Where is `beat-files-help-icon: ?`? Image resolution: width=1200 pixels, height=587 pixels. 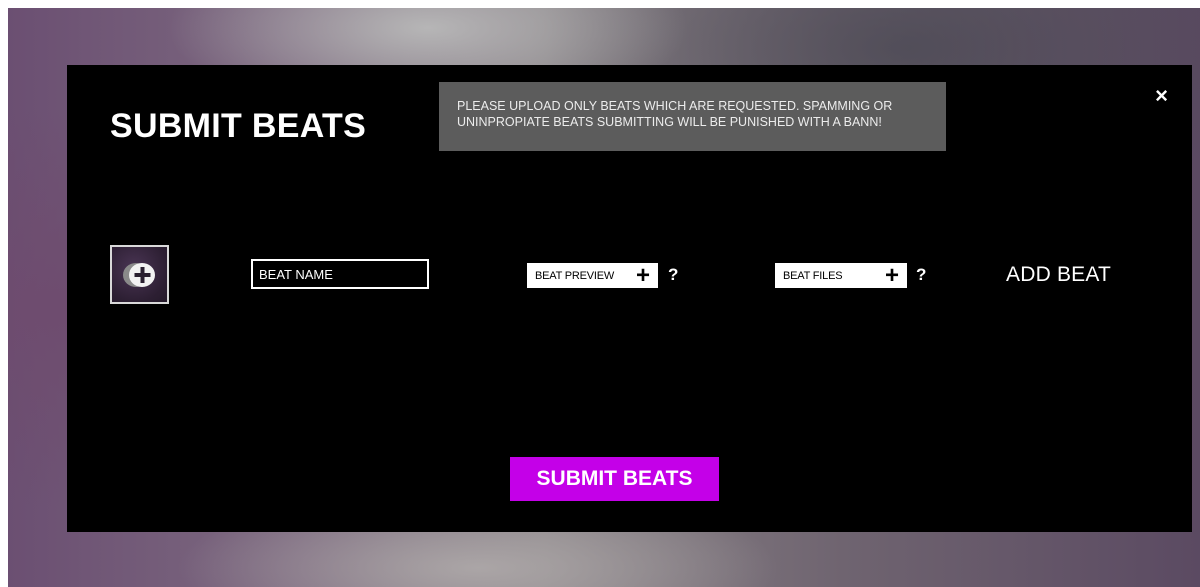
beat-files-help-icon: ? is located at coordinates (921, 275).